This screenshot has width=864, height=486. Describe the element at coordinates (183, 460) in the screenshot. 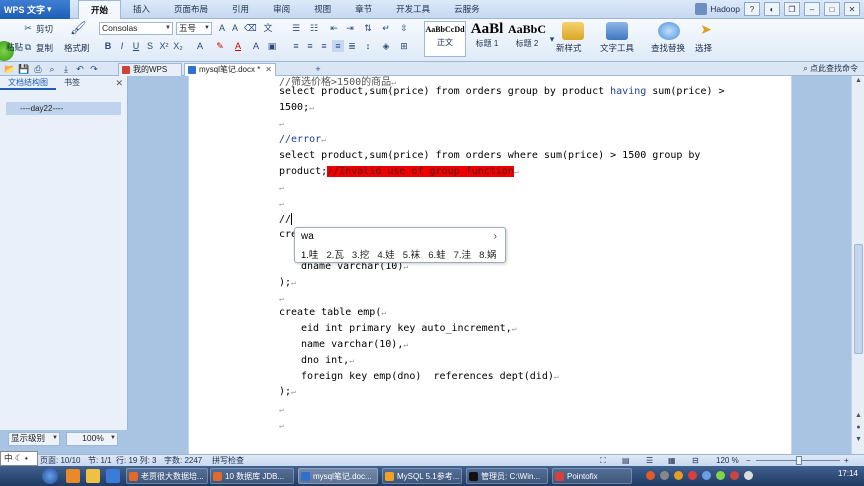

I see `status-word-count: 字数: 2247` at that location.